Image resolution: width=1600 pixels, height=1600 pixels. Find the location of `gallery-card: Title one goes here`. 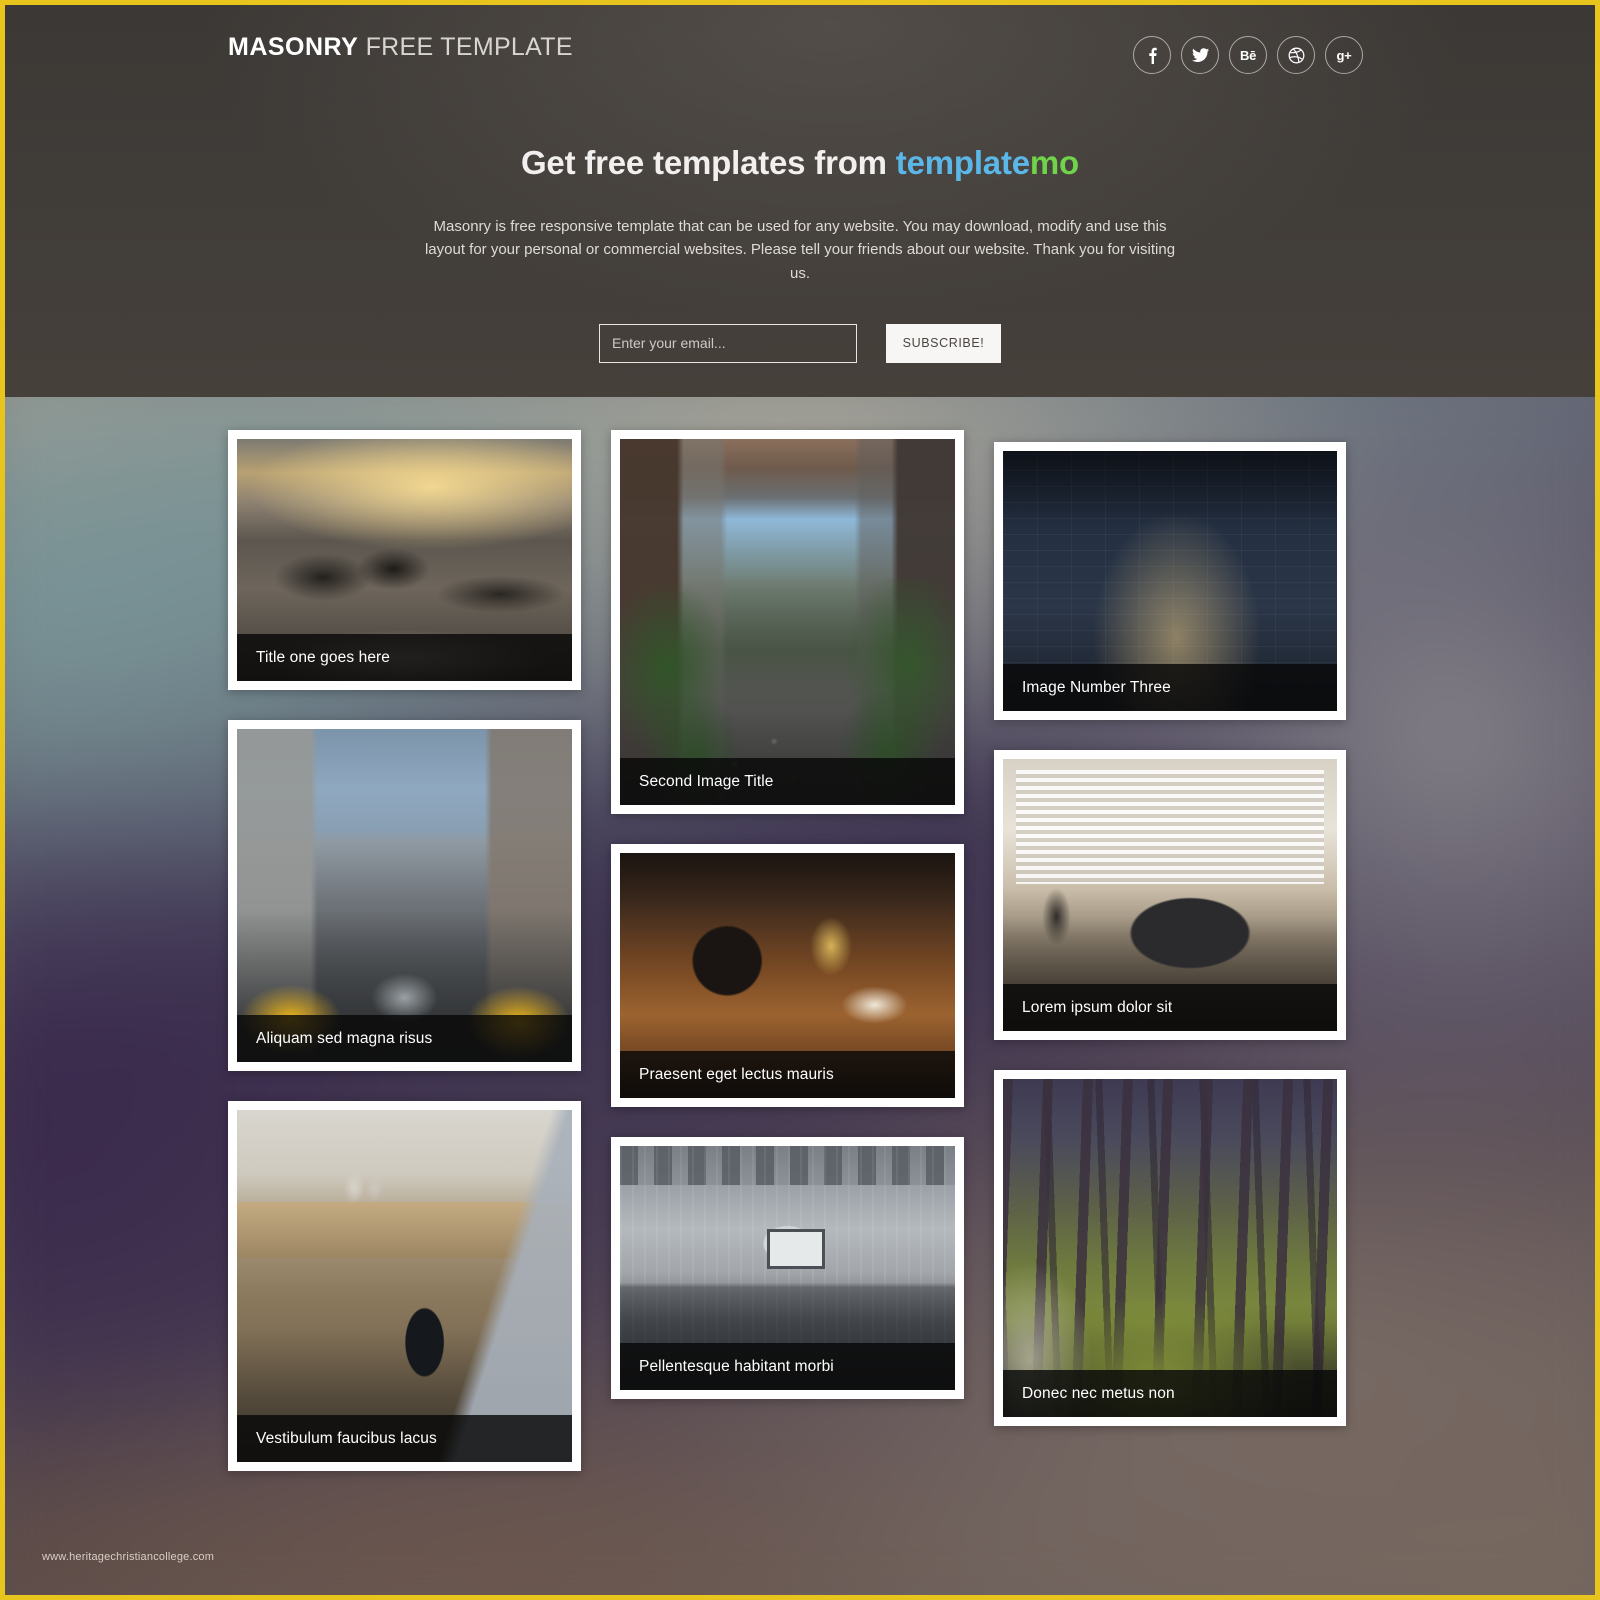

gallery-card: Title one goes here is located at coordinates (404, 560).